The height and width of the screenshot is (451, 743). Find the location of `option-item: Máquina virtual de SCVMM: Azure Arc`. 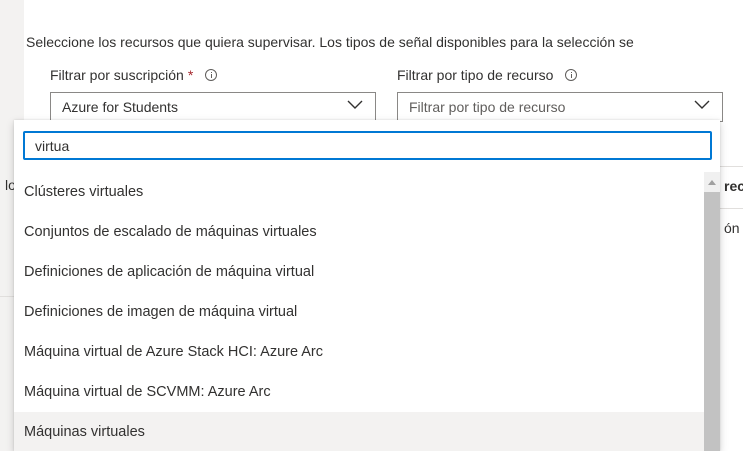

option-item: Máquina virtual de SCVMM: Azure Arc is located at coordinates (359, 392).